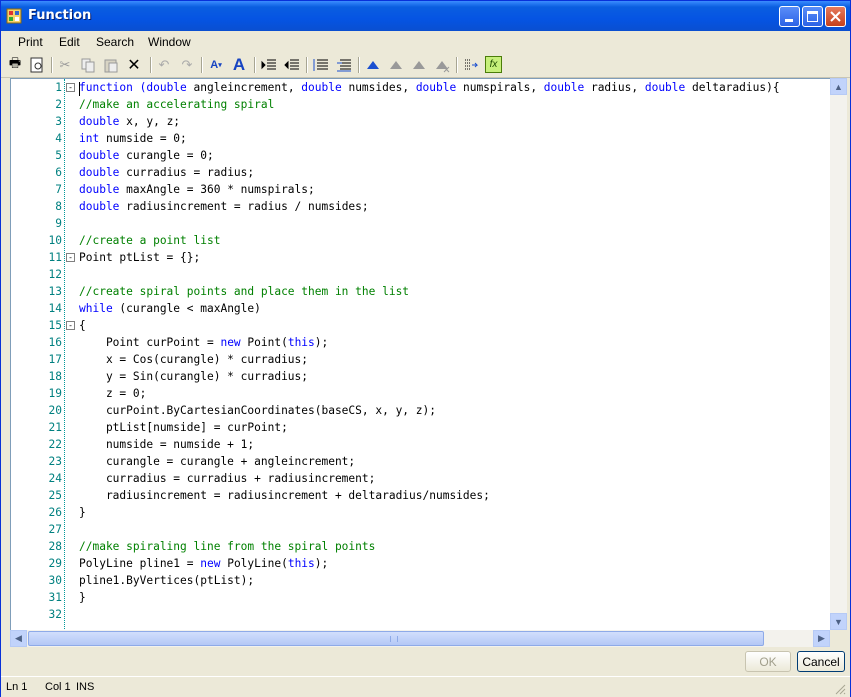  Describe the element at coordinates (421, 240) in the screenshot. I see `code-line: 10 //create a point list` at that location.